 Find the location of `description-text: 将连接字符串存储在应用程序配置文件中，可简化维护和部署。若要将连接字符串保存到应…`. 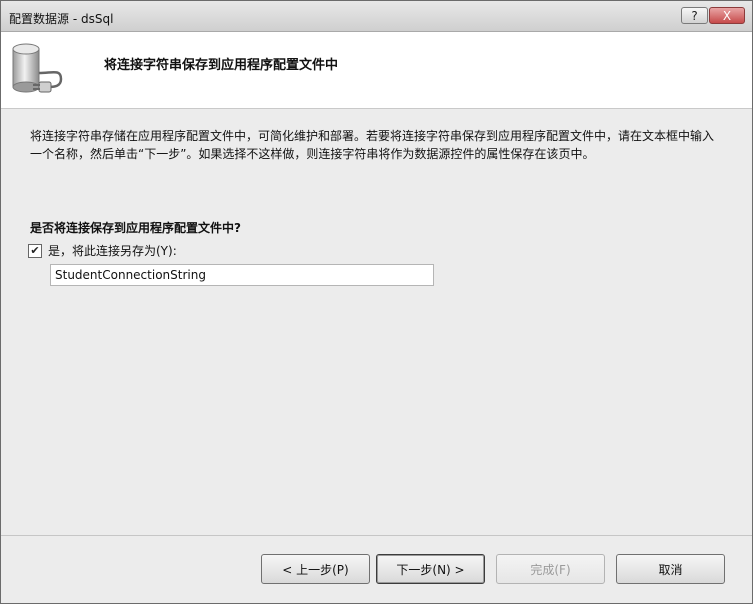

description-text: 将连接字符串存储在应用程序配置文件中，可简化维护和部署。若要将连接字符串保存到应… is located at coordinates (372, 145).